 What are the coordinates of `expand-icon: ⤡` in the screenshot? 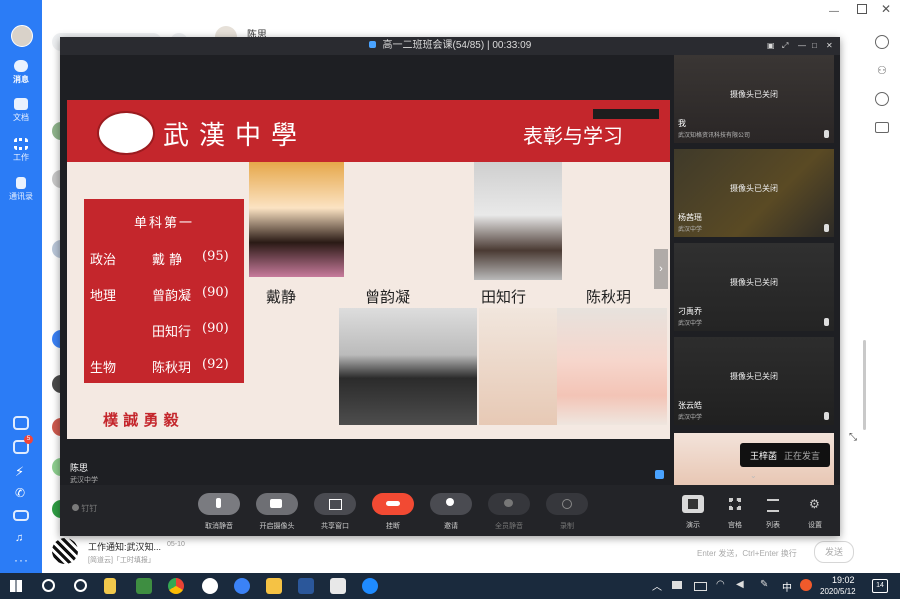 It's located at (853, 437).